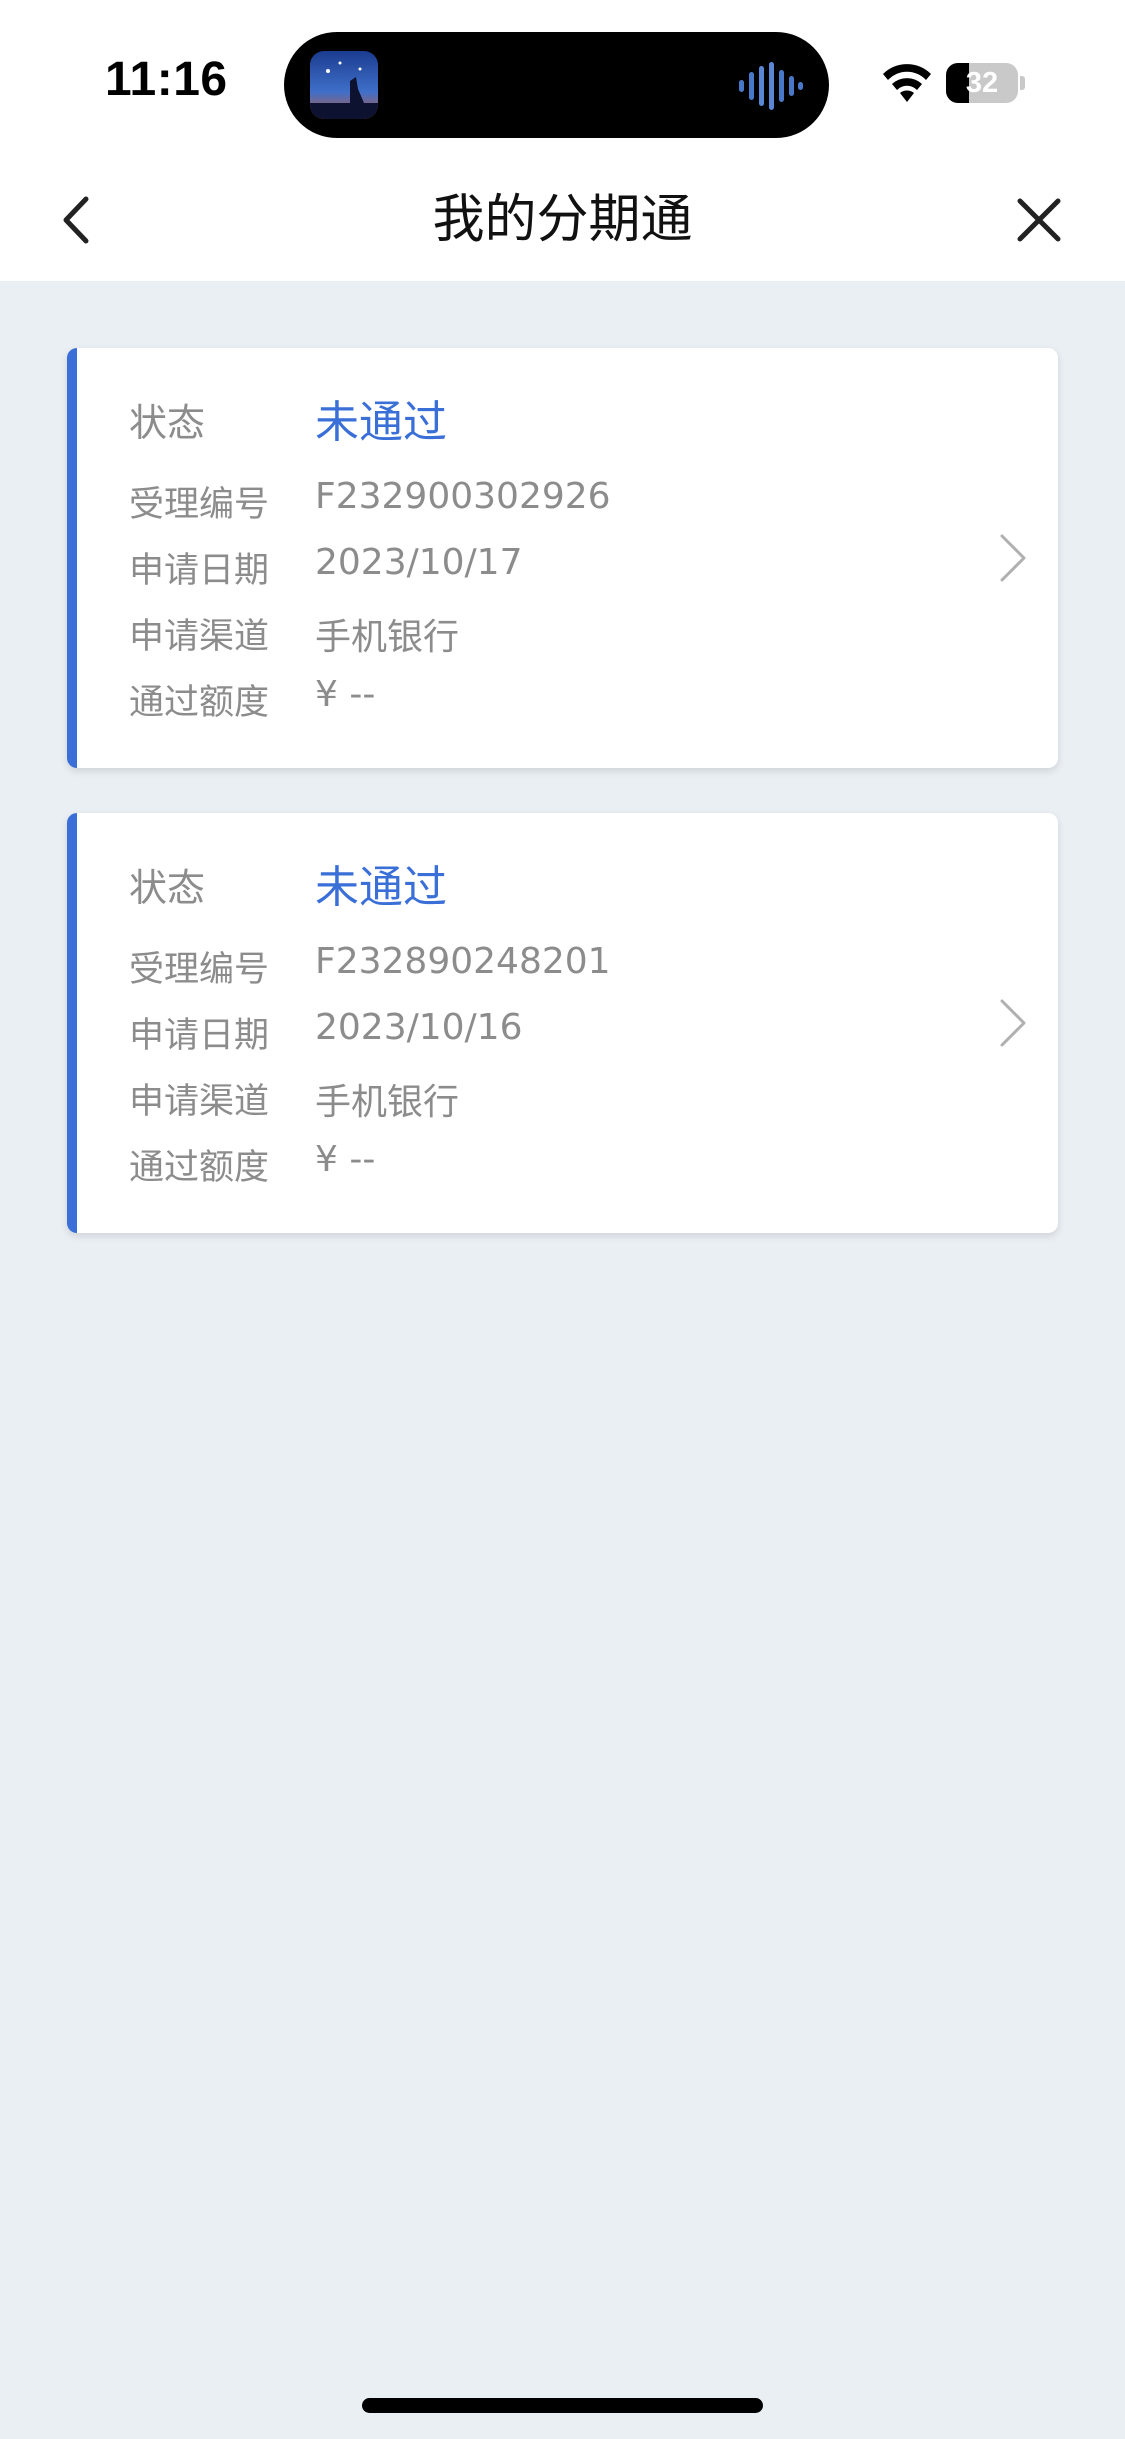 Image resolution: width=1125 pixels, height=2439 pixels. Describe the element at coordinates (344, 85) in the screenshot. I see `now-playing-artwork` at that location.